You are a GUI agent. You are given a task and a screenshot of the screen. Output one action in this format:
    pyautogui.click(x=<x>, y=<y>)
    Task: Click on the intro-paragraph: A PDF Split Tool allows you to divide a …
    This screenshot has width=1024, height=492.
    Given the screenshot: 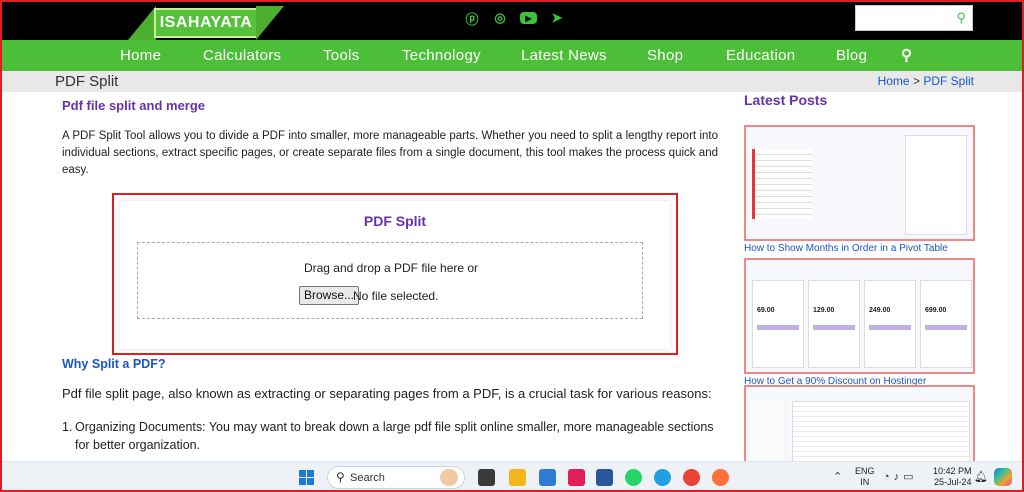 What is the action you would take?
    pyautogui.click(x=390, y=153)
    